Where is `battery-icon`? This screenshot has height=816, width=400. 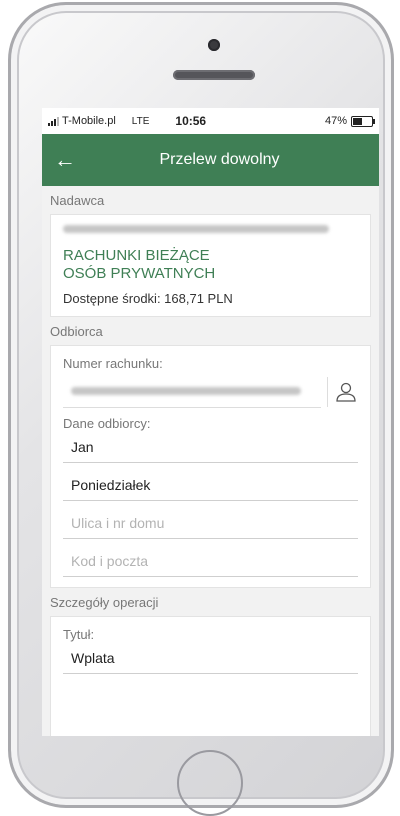 battery-icon is located at coordinates (363, 121).